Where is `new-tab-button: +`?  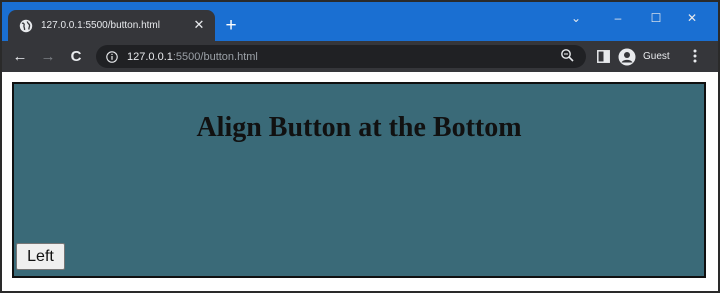
new-tab-button: + is located at coordinates (231, 25).